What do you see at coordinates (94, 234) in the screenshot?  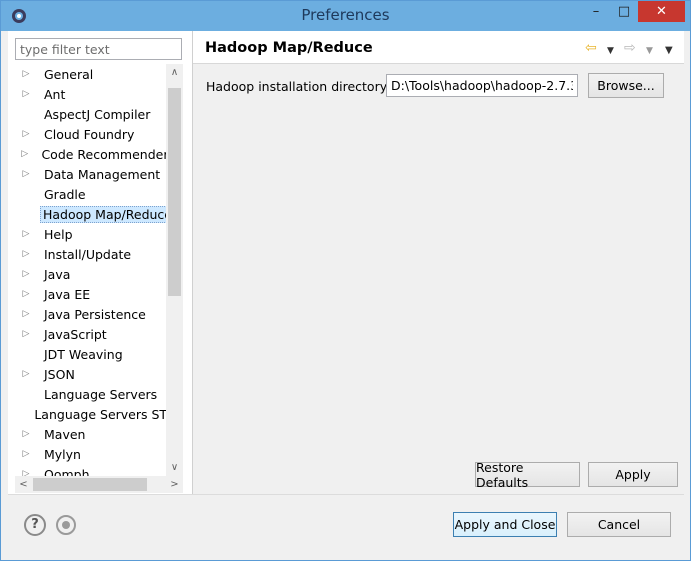 I see `tree-item: ▷ Help` at bounding box center [94, 234].